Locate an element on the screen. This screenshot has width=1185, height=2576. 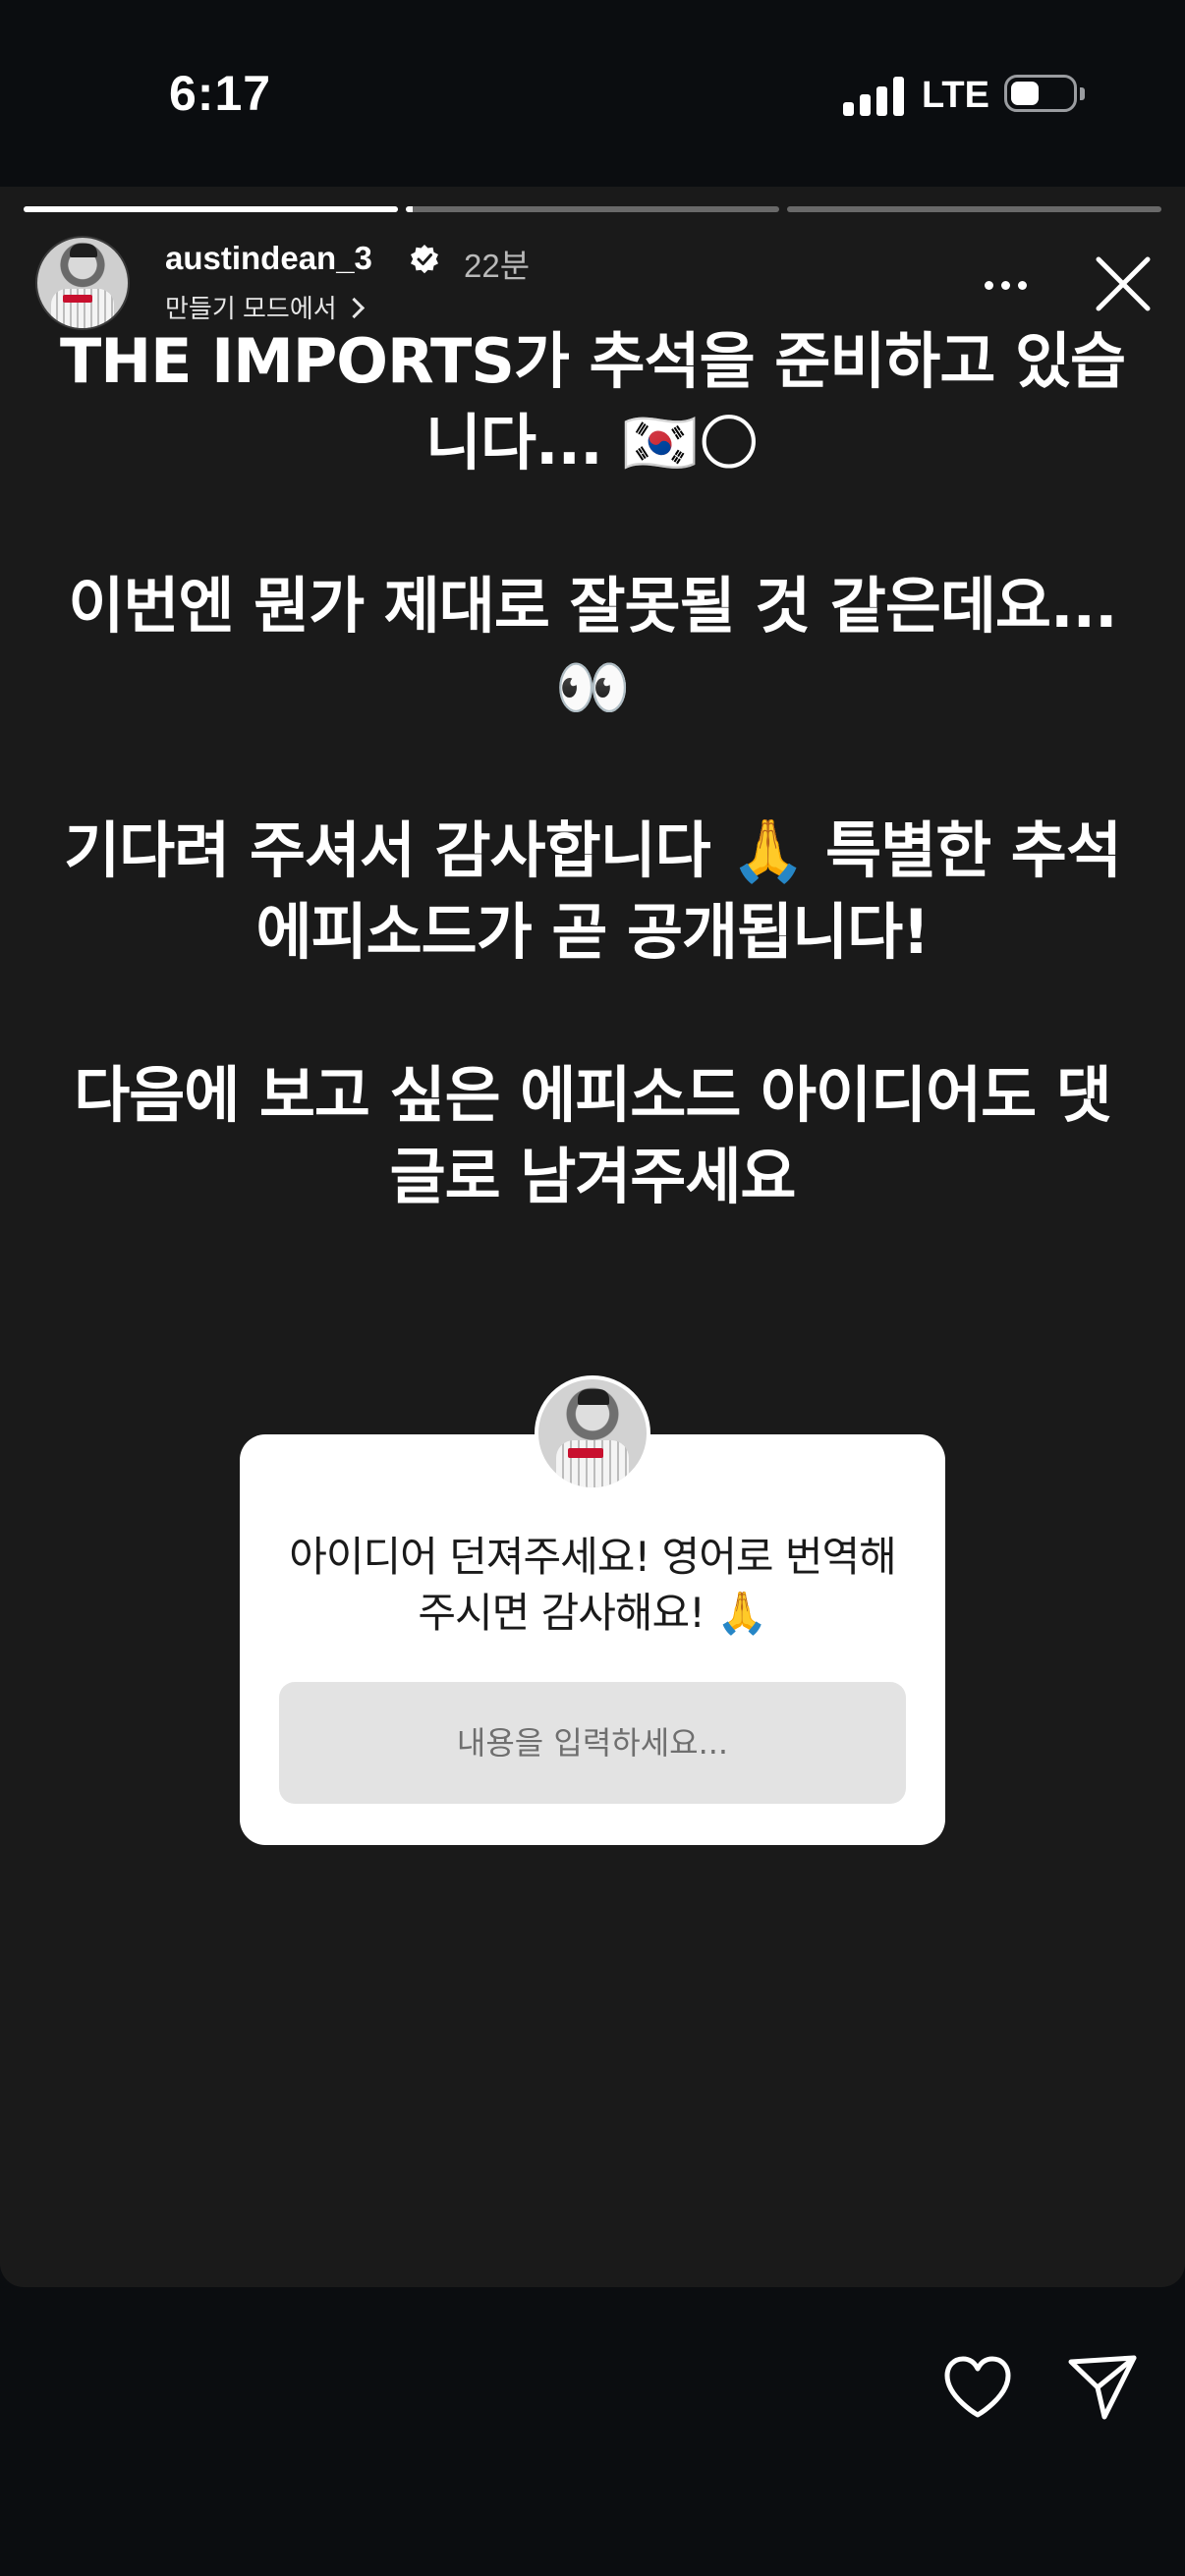
send-icon is located at coordinates (1103, 2387).